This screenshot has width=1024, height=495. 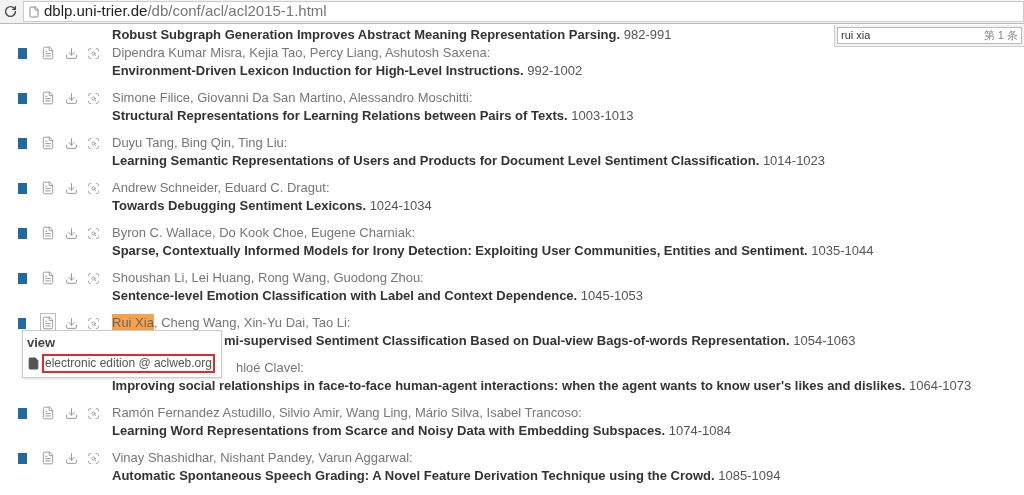 I want to click on author-list: Shoushan Li, Lei Huang, Rong Wang, Guodong Zhou:, so click(x=268, y=278).